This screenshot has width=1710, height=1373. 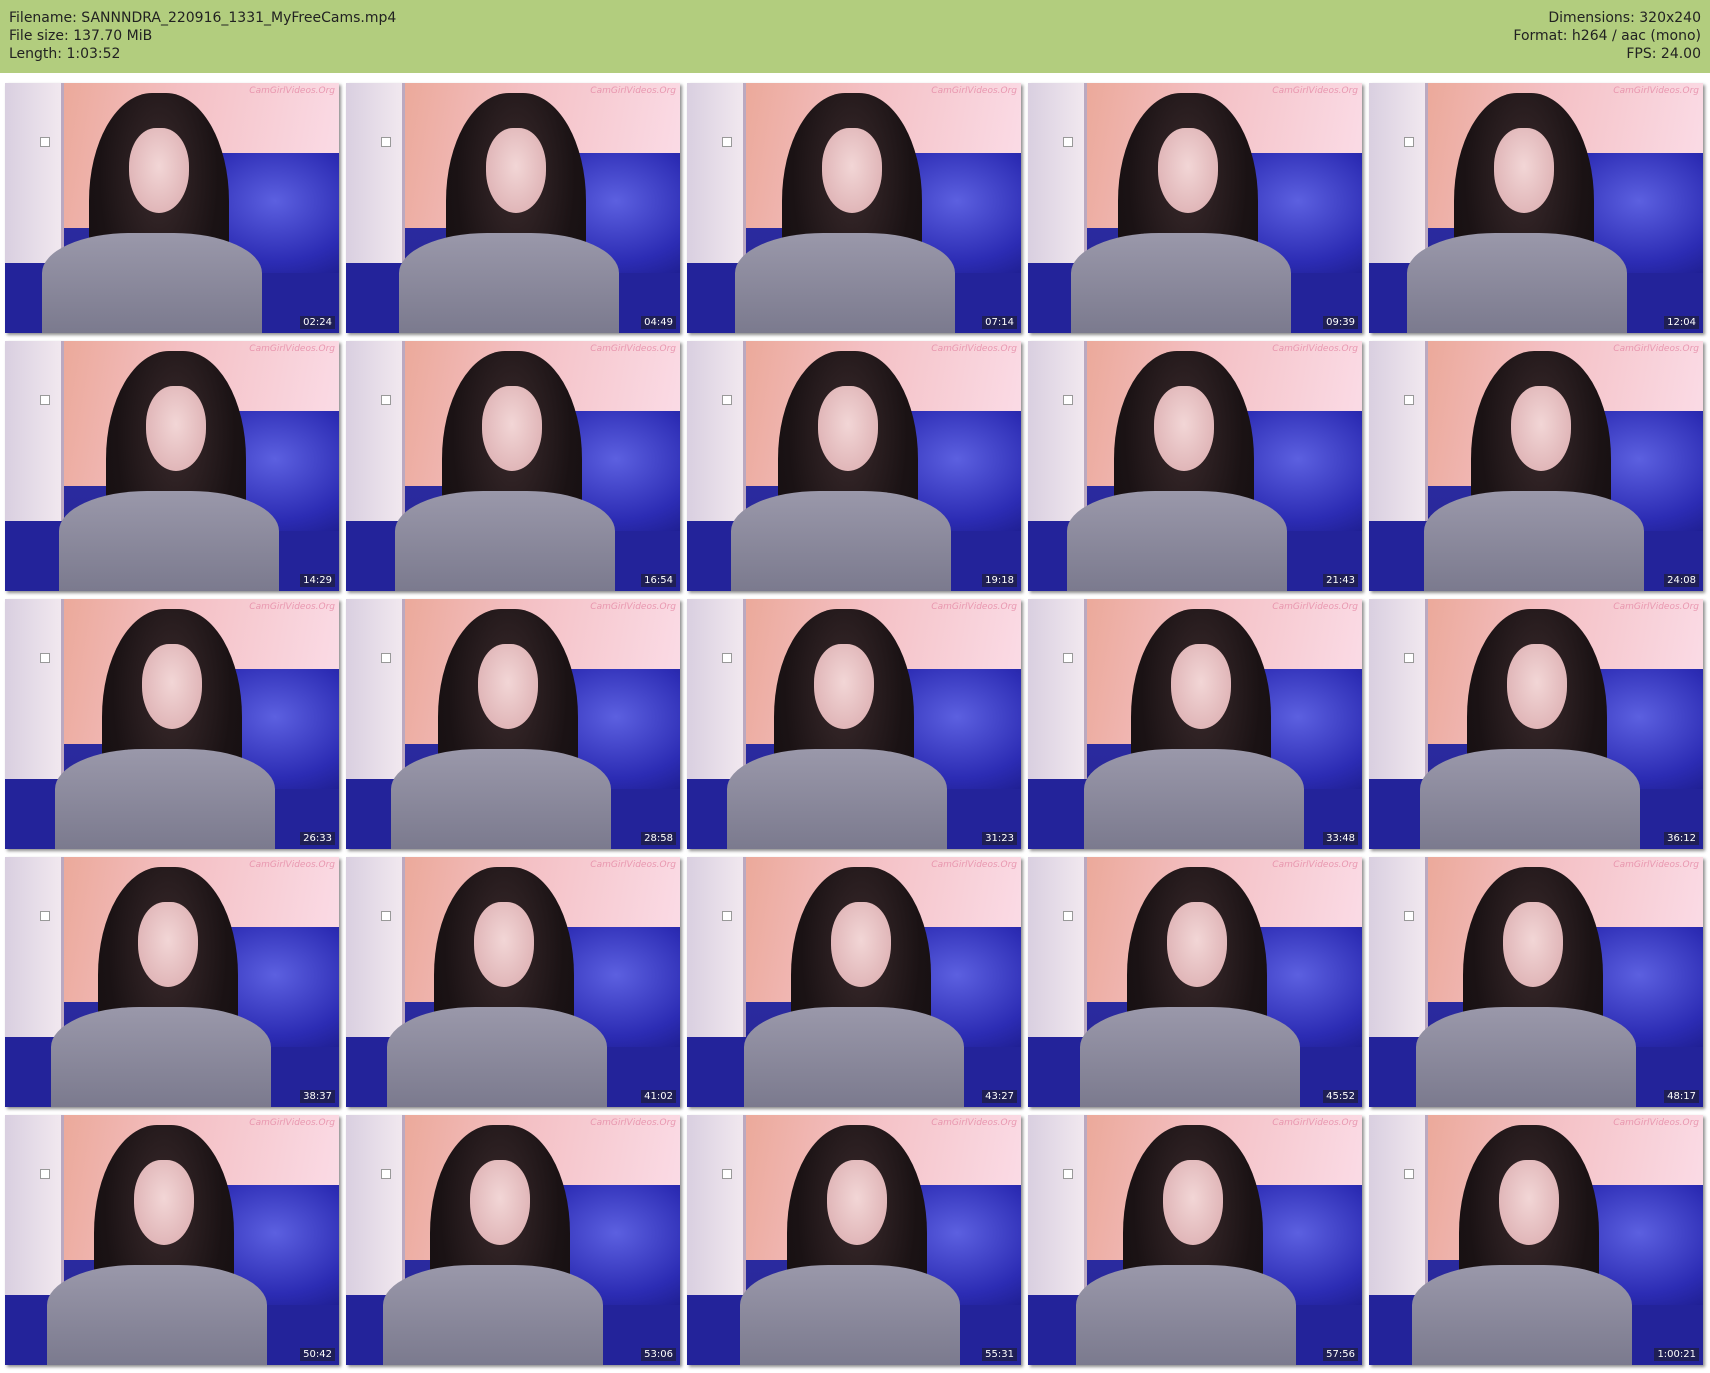 What do you see at coordinates (1195, 466) in the screenshot?
I see `video-thumbnail: CamGirlVideos.Org 21:43` at bounding box center [1195, 466].